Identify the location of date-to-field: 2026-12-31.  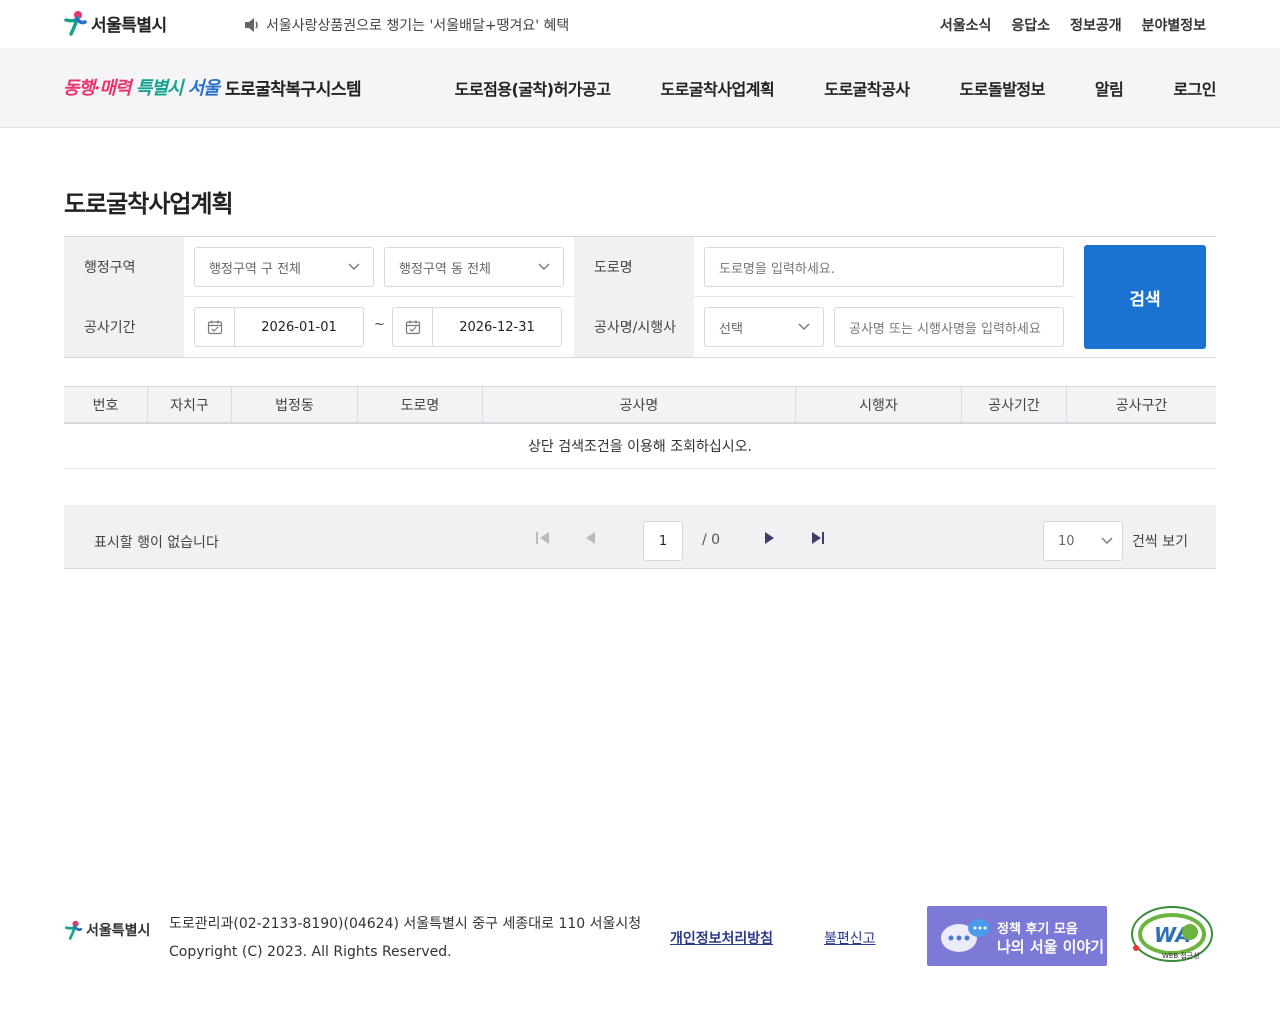
(477, 327).